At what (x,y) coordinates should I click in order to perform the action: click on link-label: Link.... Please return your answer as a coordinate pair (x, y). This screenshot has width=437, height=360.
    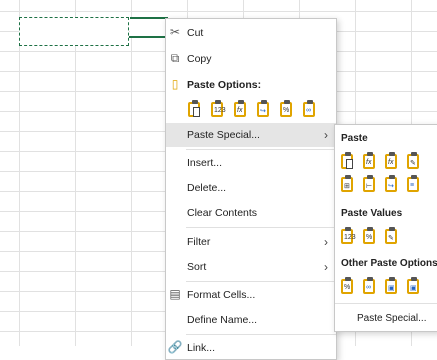
    Looking at the image, I should click on (201, 348).